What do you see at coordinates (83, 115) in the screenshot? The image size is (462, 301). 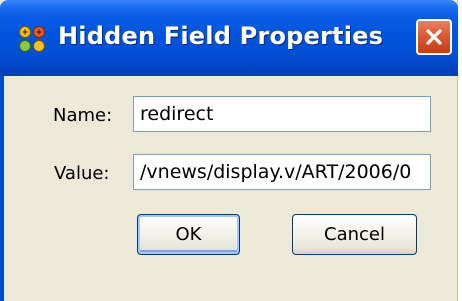 I see `name-label: Name:` at bounding box center [83, 115].